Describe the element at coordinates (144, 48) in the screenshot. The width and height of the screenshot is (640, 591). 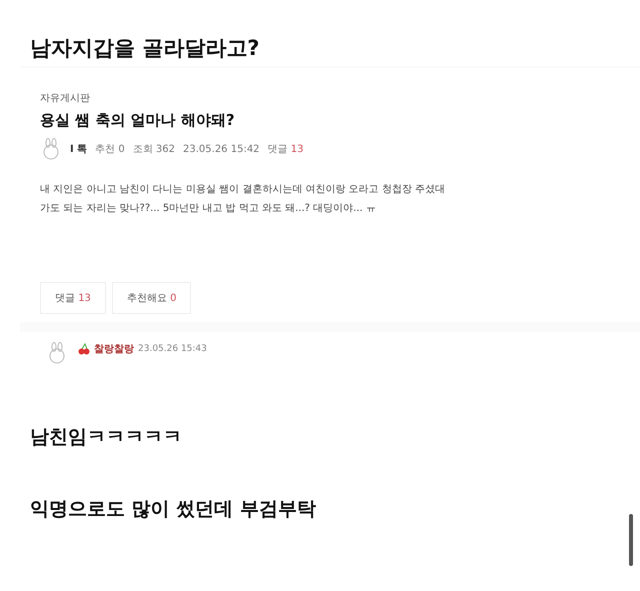
I see `post-title: 남자지갑을 골라달라고?` at that location.